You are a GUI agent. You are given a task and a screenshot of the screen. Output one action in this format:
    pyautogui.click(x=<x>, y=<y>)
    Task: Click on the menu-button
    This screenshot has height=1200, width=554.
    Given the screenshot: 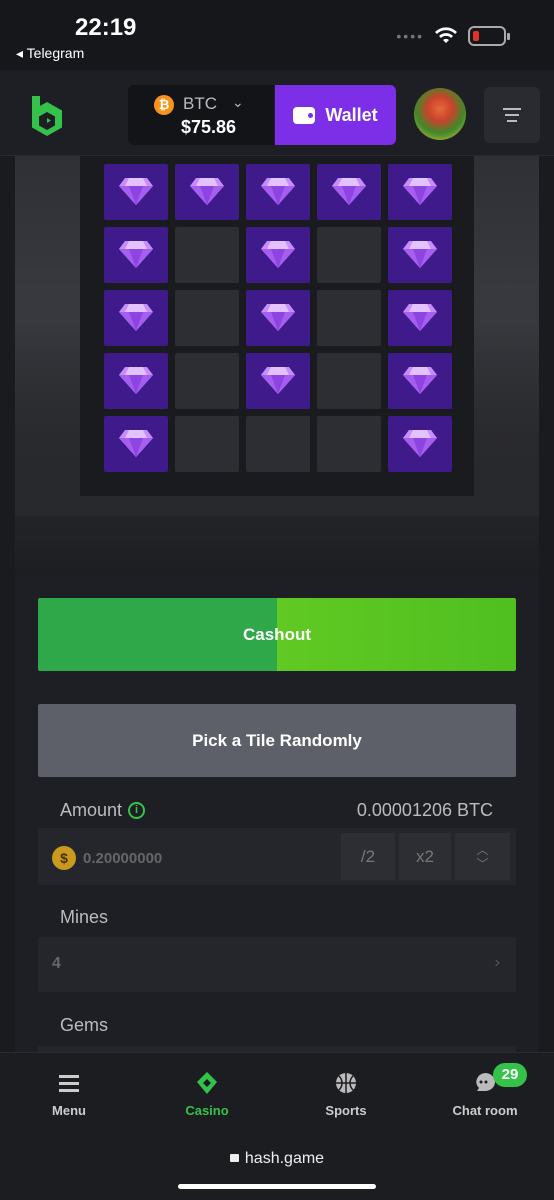 What is the action you would take?
    pyautogui.click(x=512, y=115)
    